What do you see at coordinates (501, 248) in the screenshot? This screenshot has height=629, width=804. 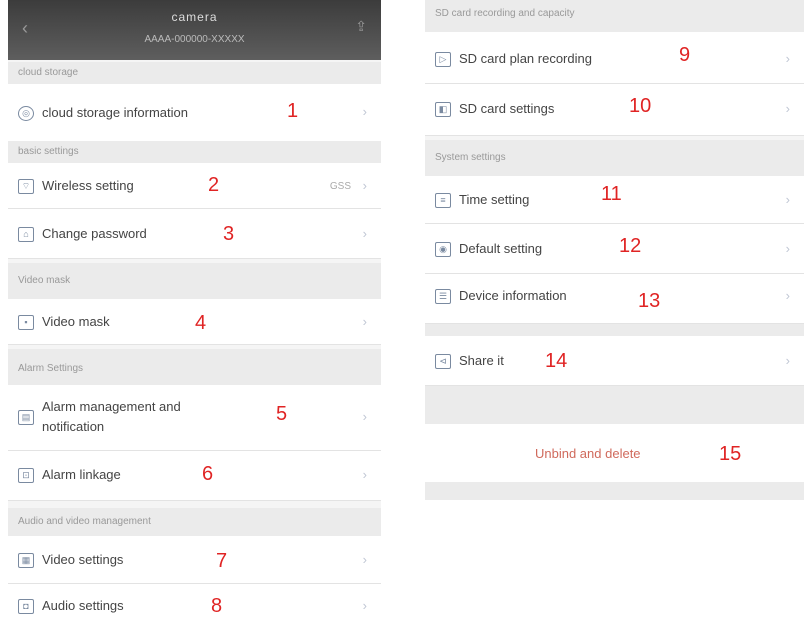 I see `item-label: Default setting` at bounding box center [501, 248].